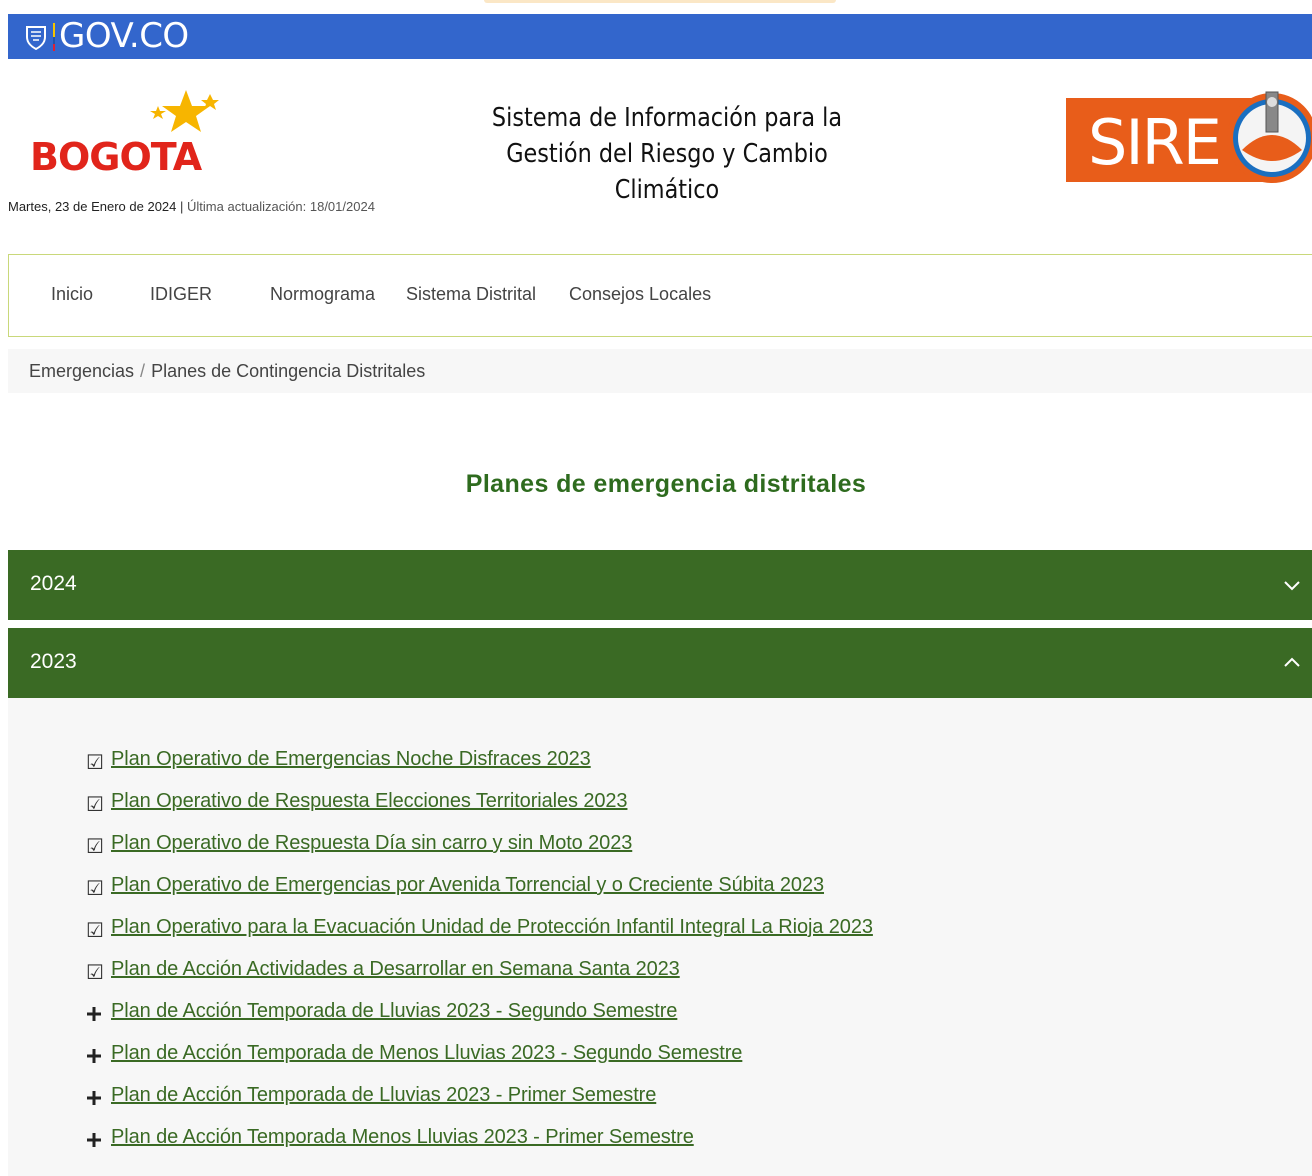 The height and width of the screenshot is (1176, 1312). I want to click on breadcrumb-emergencias: Emergencias, so click(81, 371).